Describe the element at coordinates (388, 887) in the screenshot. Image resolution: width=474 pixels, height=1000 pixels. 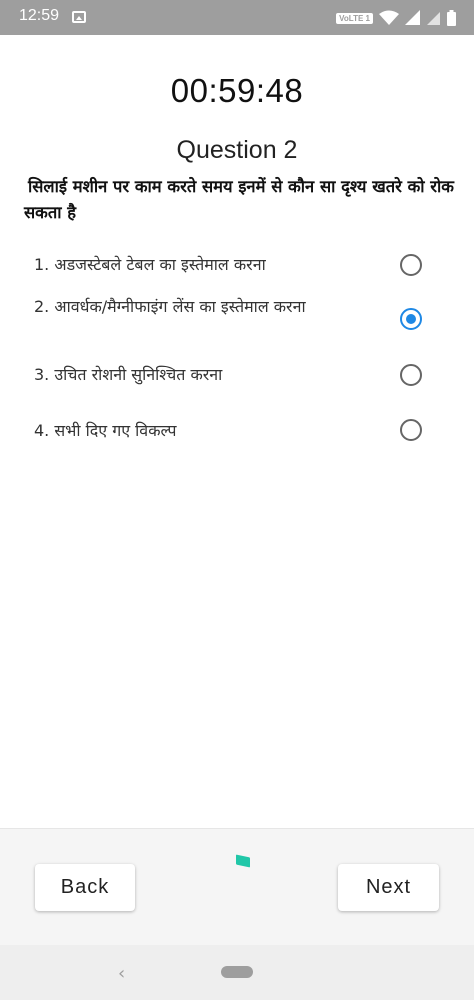
I see `next-button: Next` at that location.